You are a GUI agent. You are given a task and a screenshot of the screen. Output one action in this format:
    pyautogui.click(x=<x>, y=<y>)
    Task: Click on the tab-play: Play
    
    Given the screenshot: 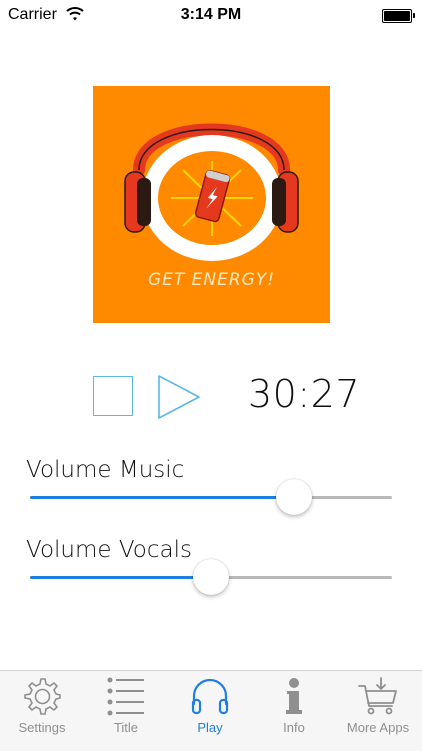 What is the action you would take?
    pyautogui.click(x=210, y=711)
    